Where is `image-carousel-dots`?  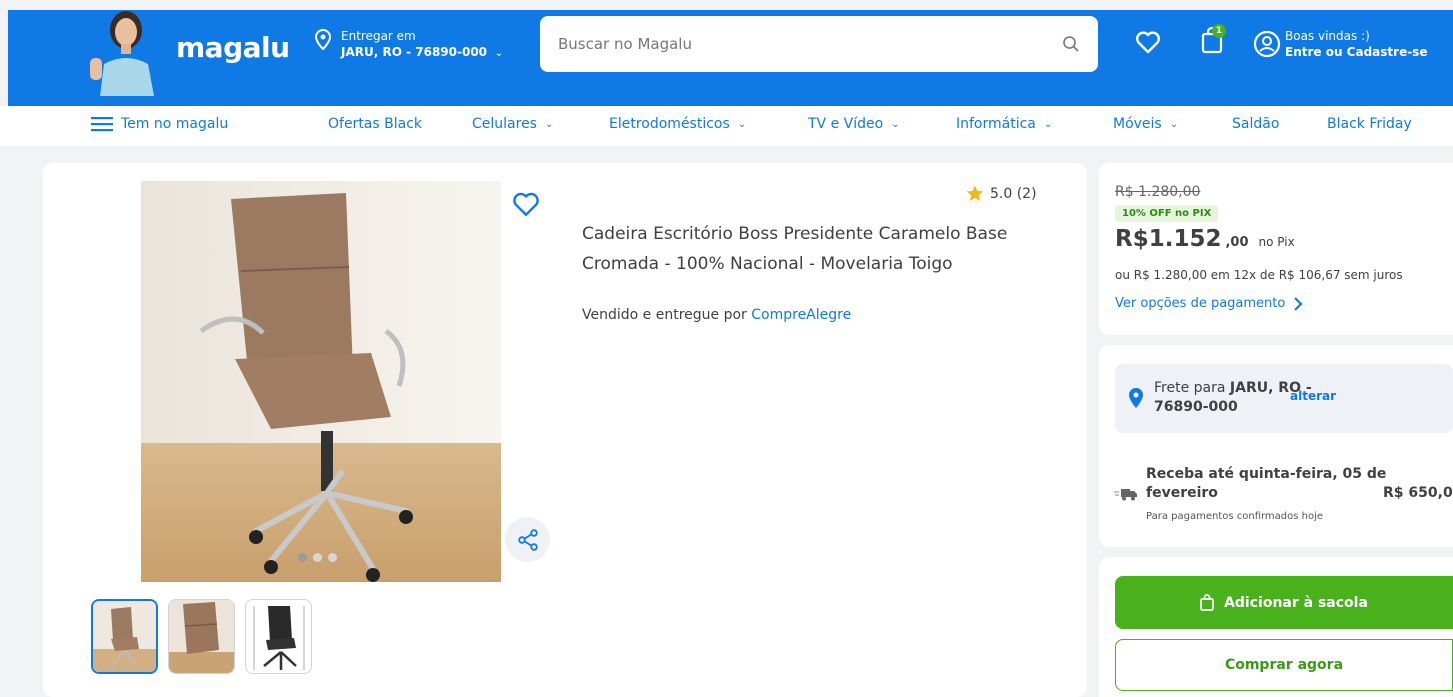
image-carousel-dots is located at coordinates (317, 557).